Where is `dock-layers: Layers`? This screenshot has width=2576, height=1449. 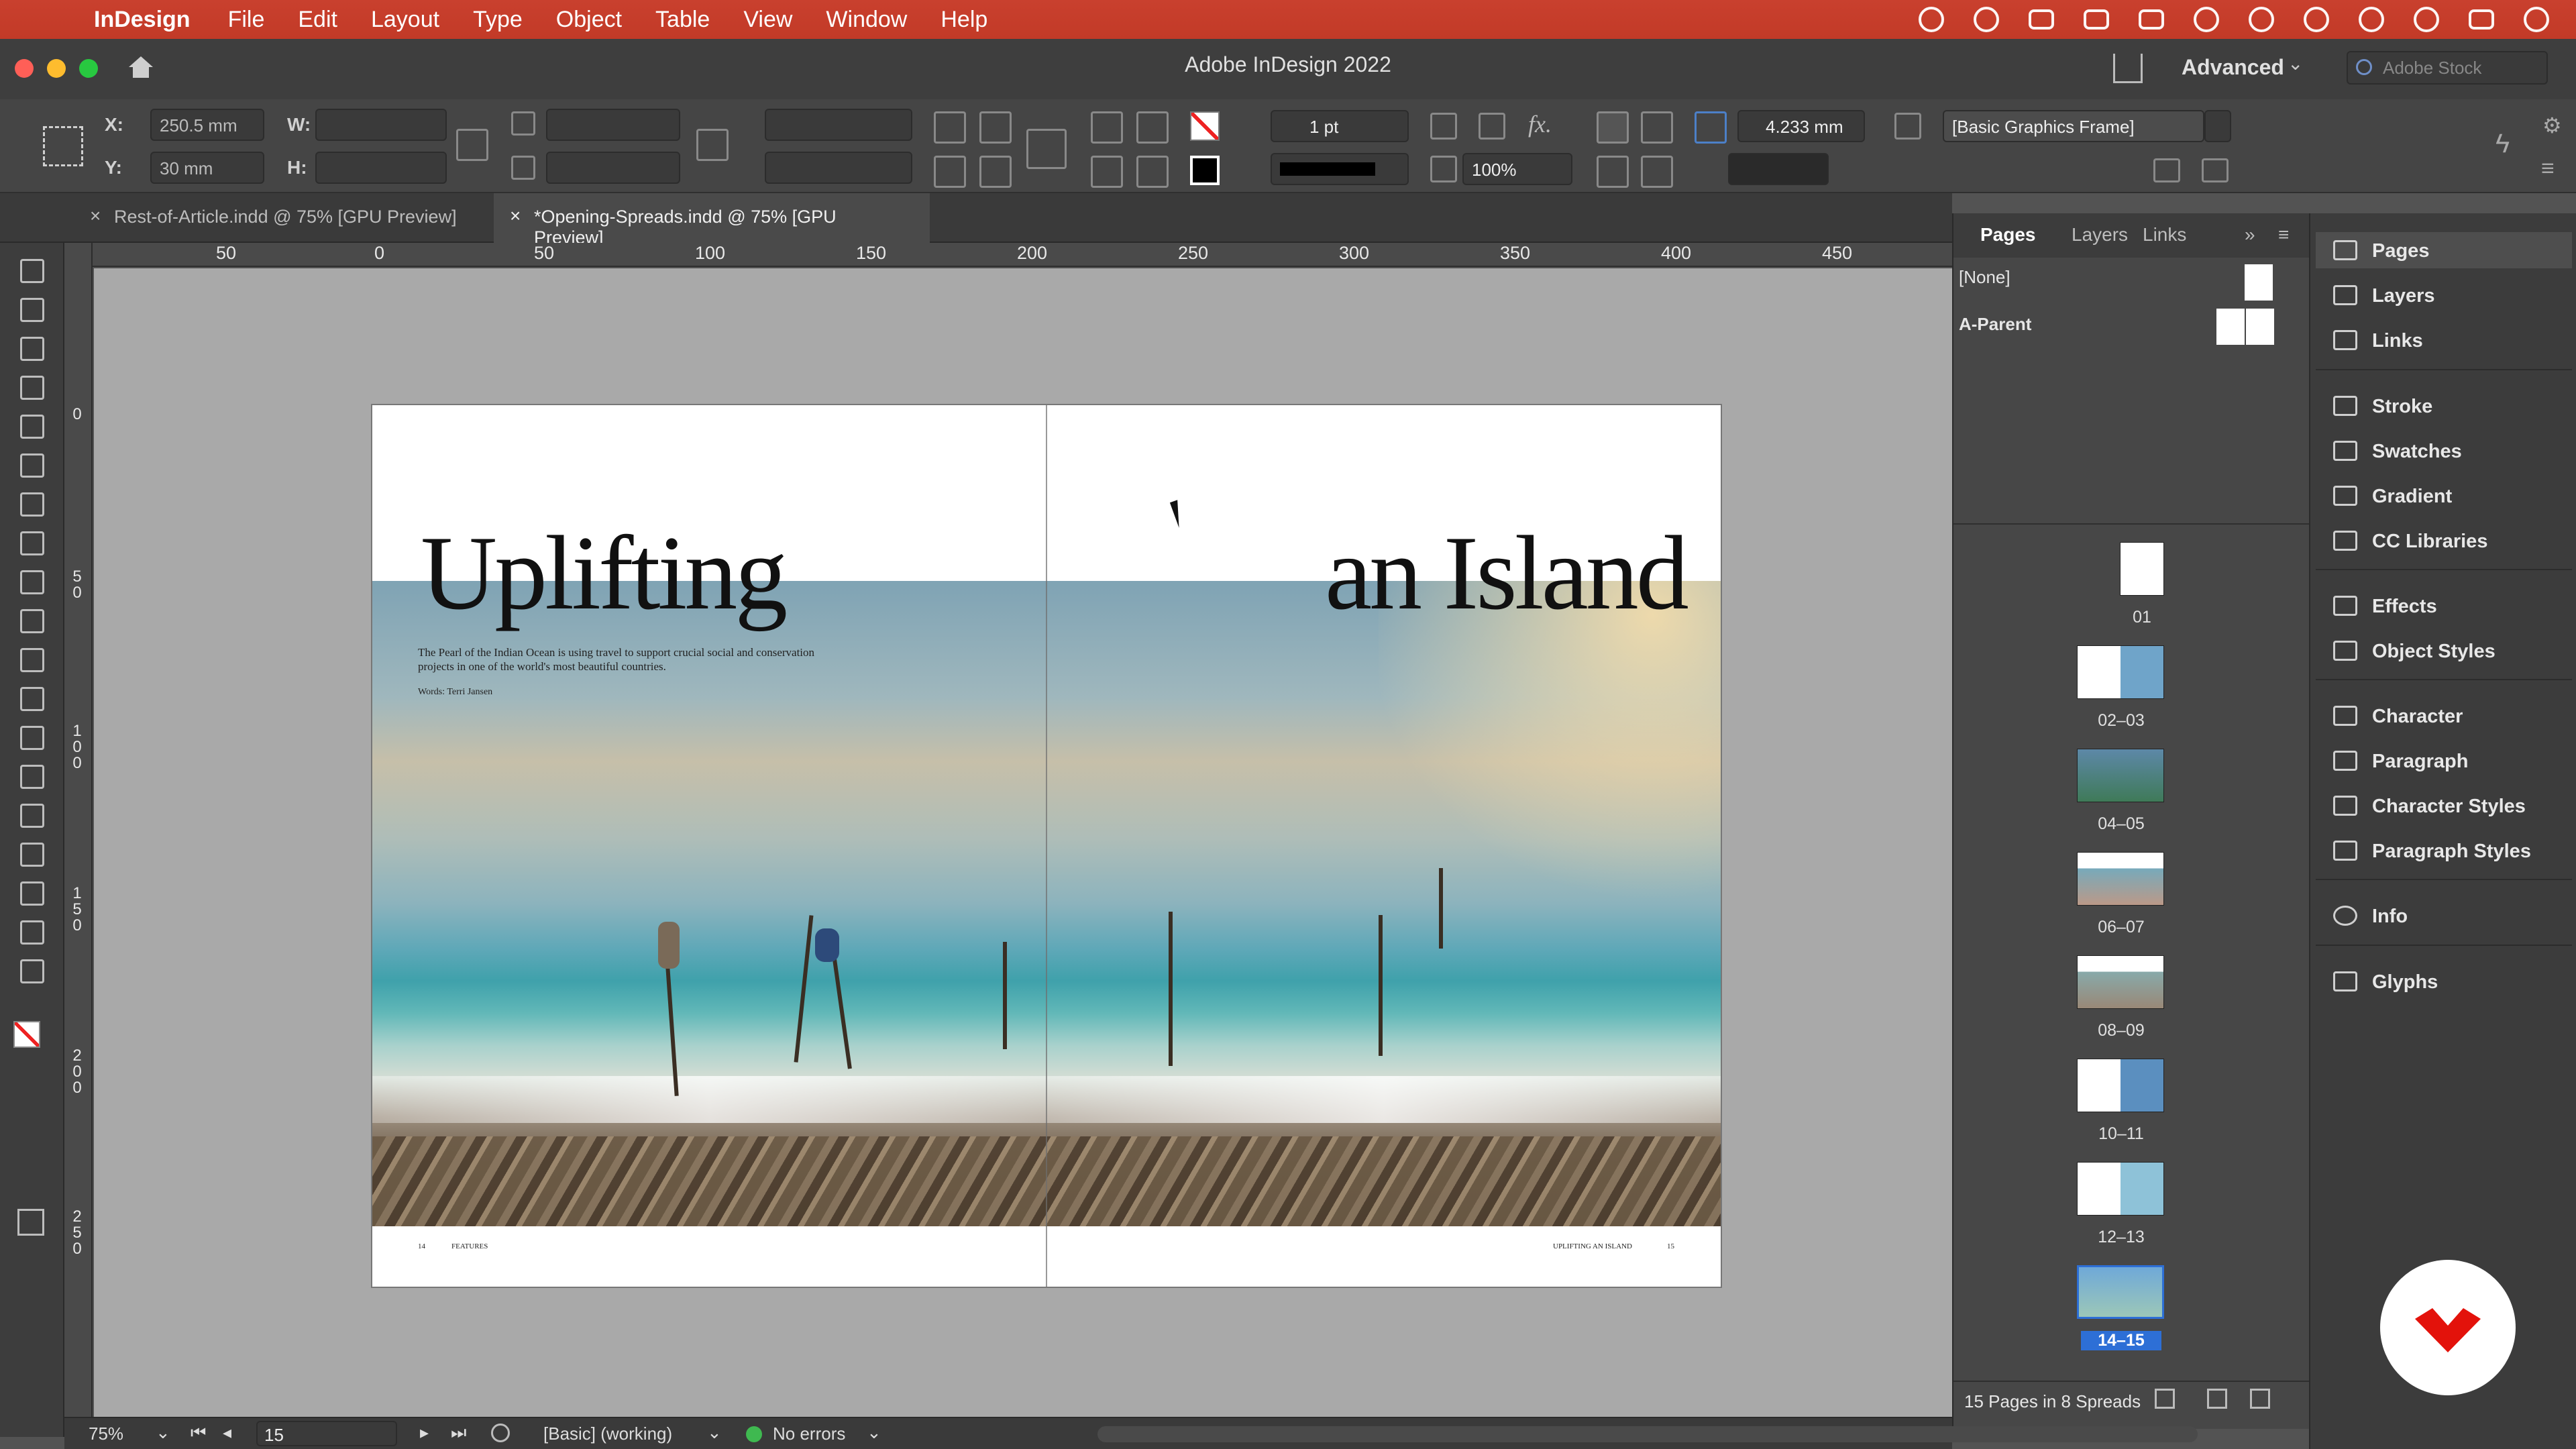
dock-layers: Layers is located at coordinates (2444, 295).